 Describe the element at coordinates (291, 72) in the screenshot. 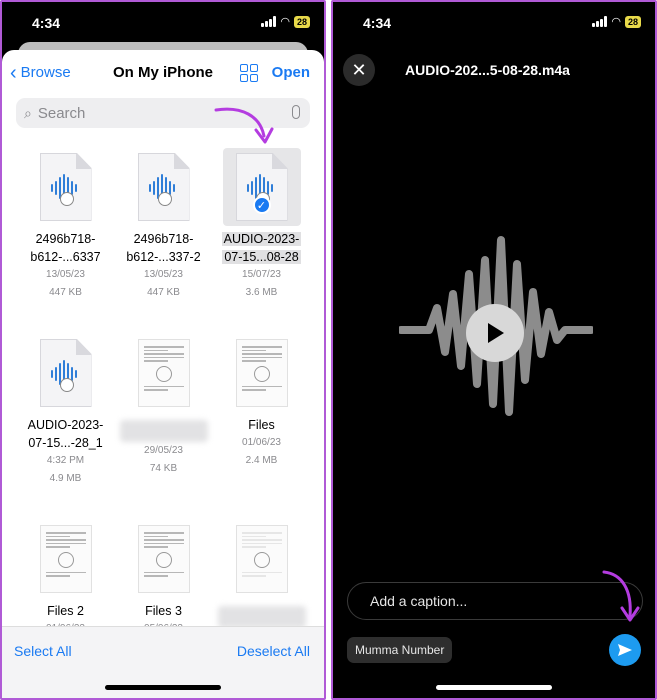

I see `open-button: Open` at that location.